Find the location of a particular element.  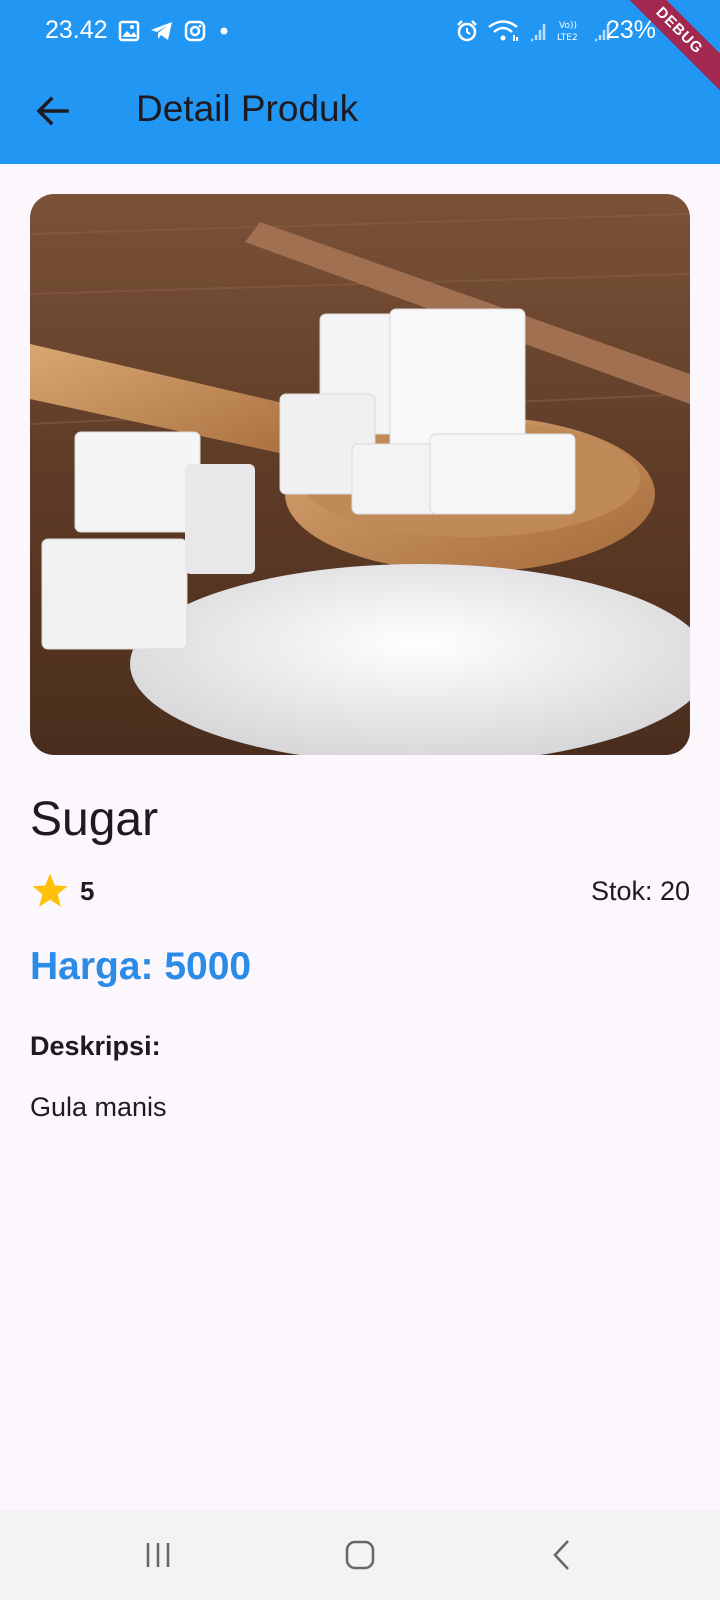

back-icon is located at coordinates (561, 1555).